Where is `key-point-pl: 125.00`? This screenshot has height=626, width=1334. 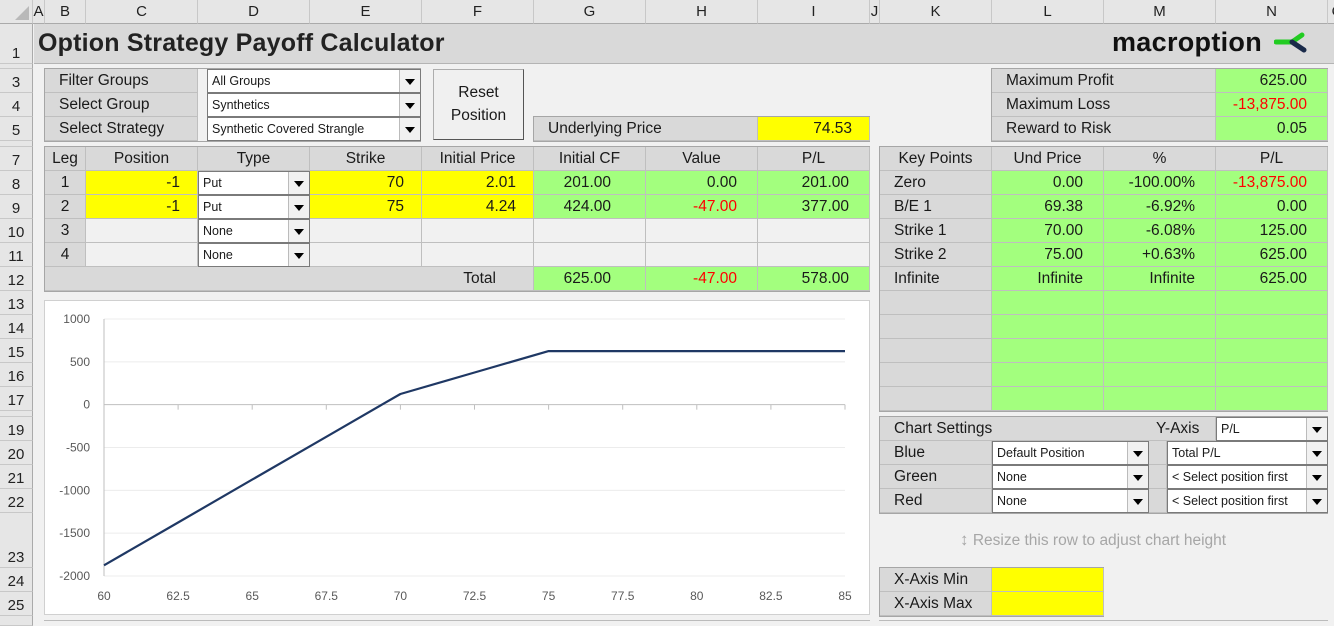 key-point-pl: 125.00 is located at coordinates (1272, 231).